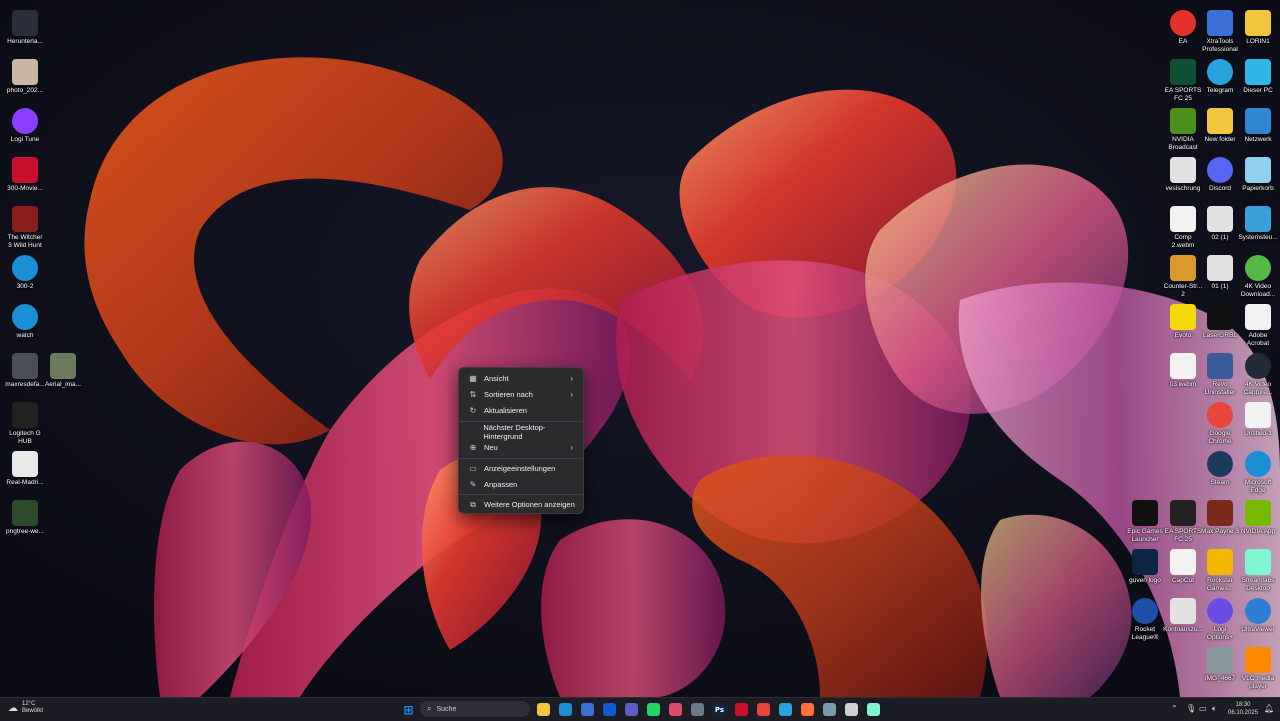  I want to click on download-icon, so click(25, 23).